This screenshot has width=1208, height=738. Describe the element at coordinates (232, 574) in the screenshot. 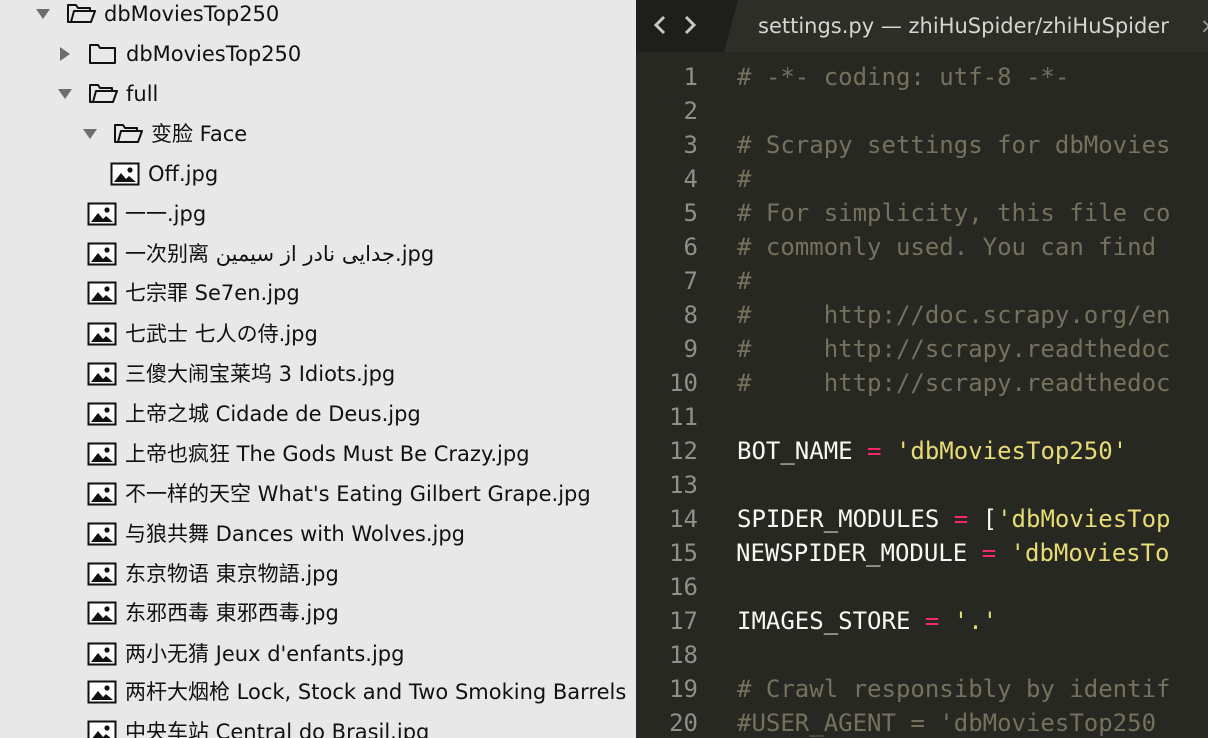

I see `tree-item-label: 东京物语 東京物語.jpg` at that location.